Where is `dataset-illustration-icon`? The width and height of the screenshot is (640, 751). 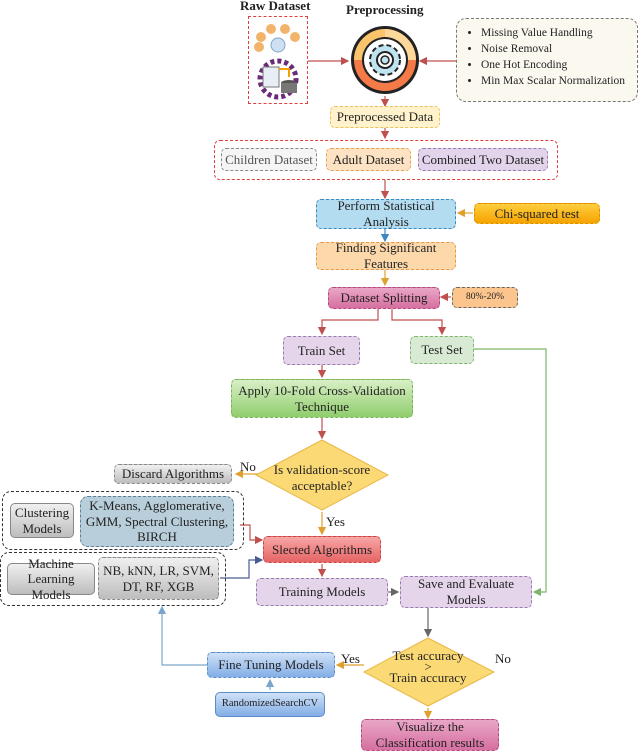 dataset-illustration-icon is located at coordinates (277, 62).